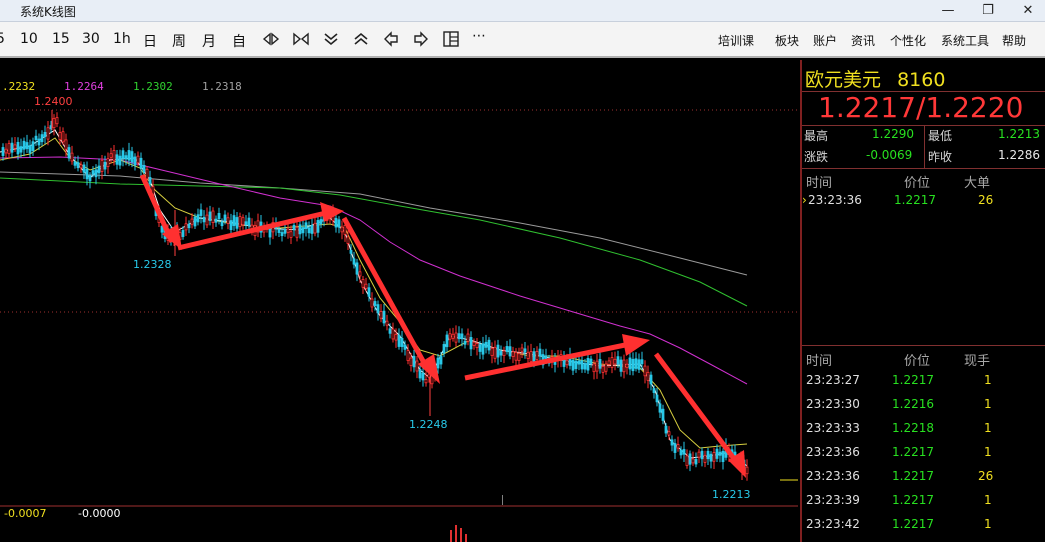 The height and width of the screenshot is (542, 1045). I want to click on bid-ask-price: 1.2217/1.2220, so click(921, 107).